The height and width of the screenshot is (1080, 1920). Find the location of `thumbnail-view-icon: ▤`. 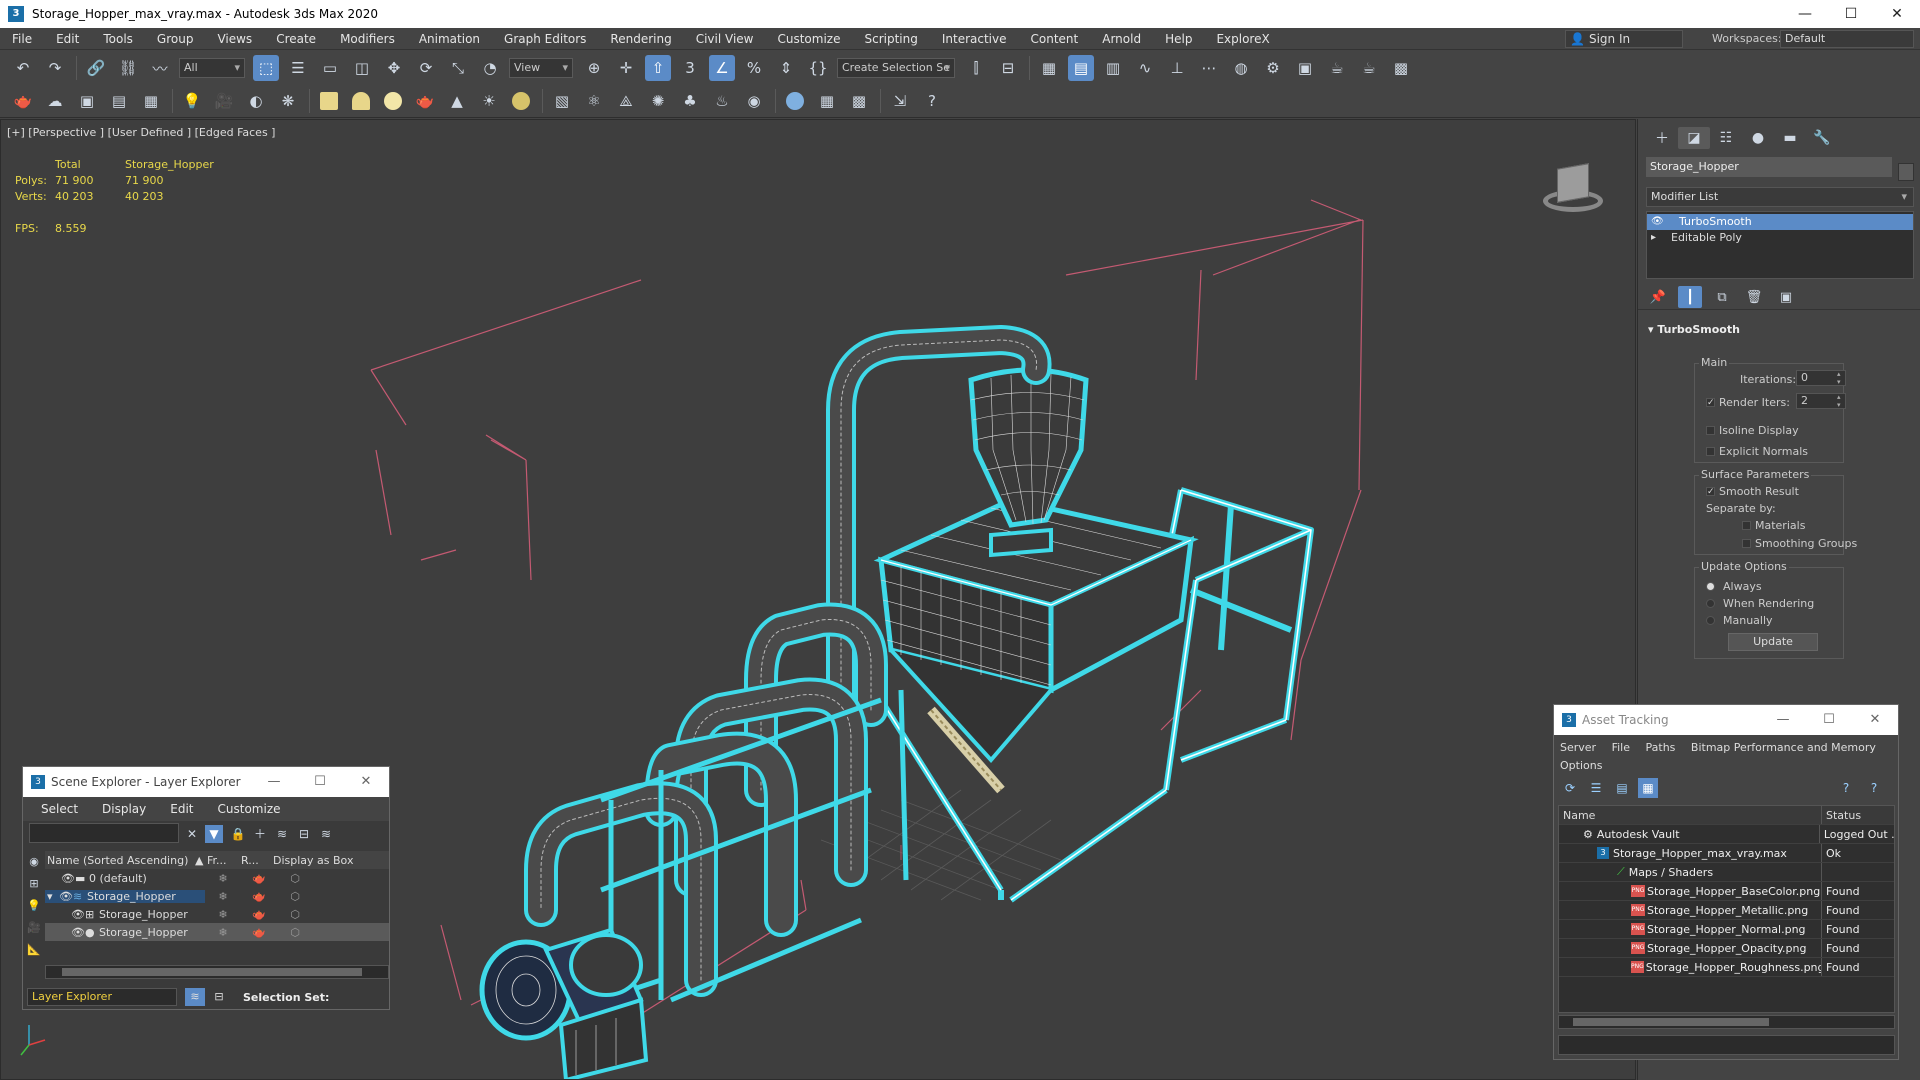

thumbnail-view-icon: ▤ is located at coordinates (1622, 788).